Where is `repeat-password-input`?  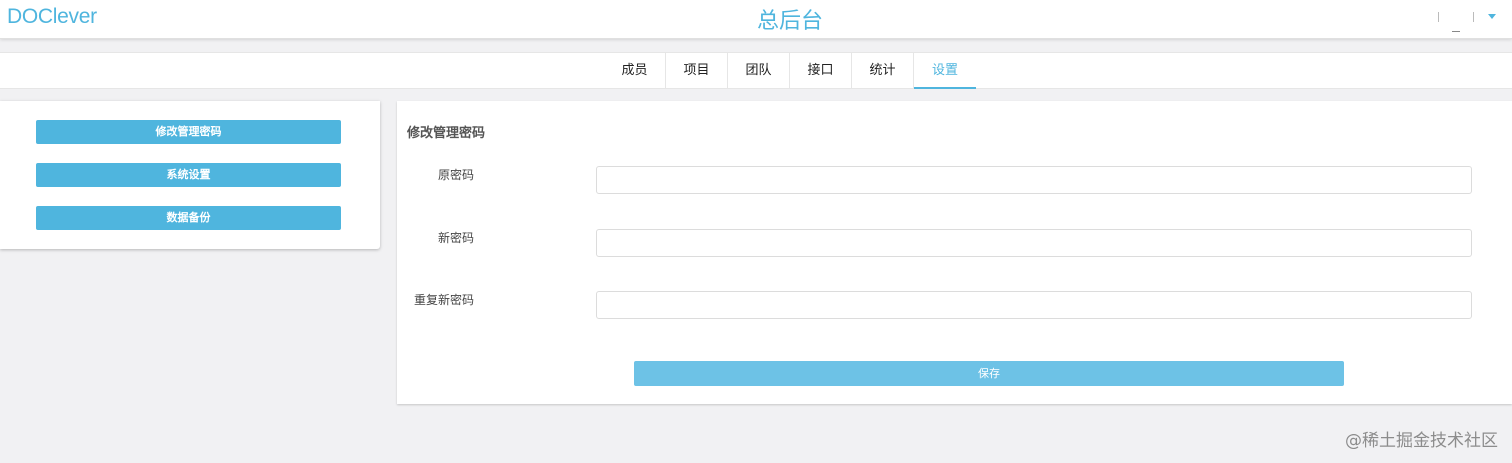
repeat-password-input is located at coordinates (1034, 305).